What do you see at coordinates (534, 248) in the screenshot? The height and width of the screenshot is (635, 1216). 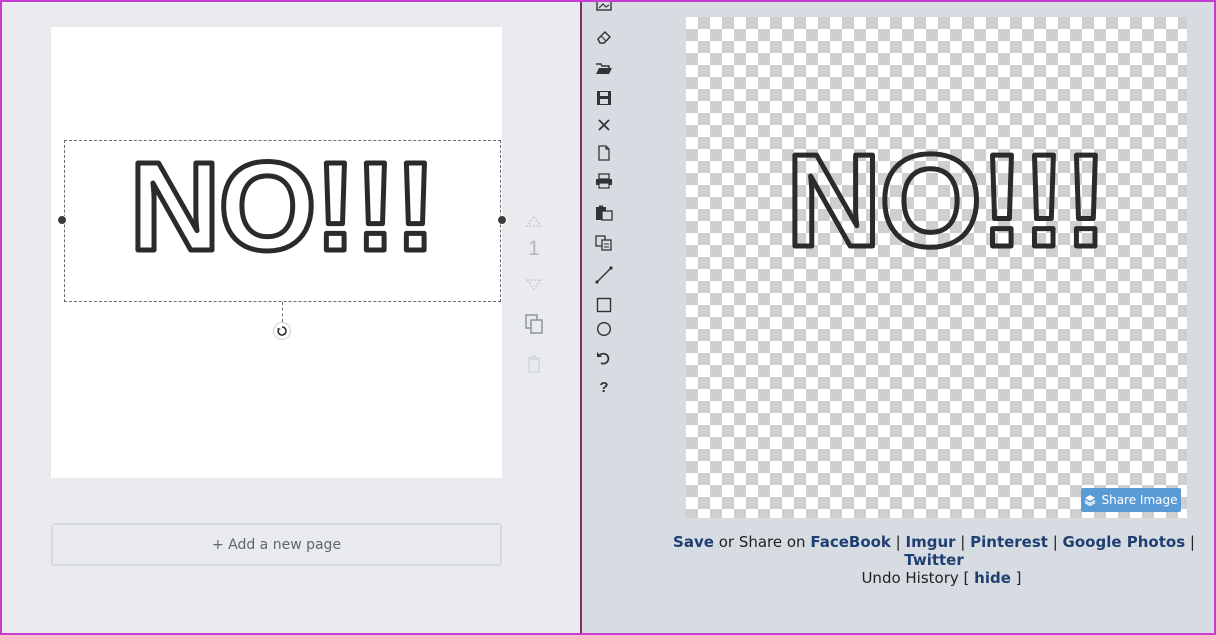 I see `page-number: 1` at bounding box center [534, 248].